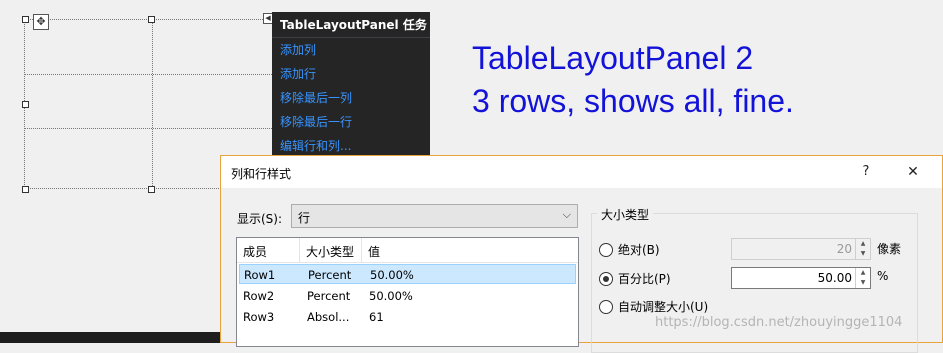 This screenshot has height=353, width=943. I want to click on cell-member: Row2, so click(259, 296).